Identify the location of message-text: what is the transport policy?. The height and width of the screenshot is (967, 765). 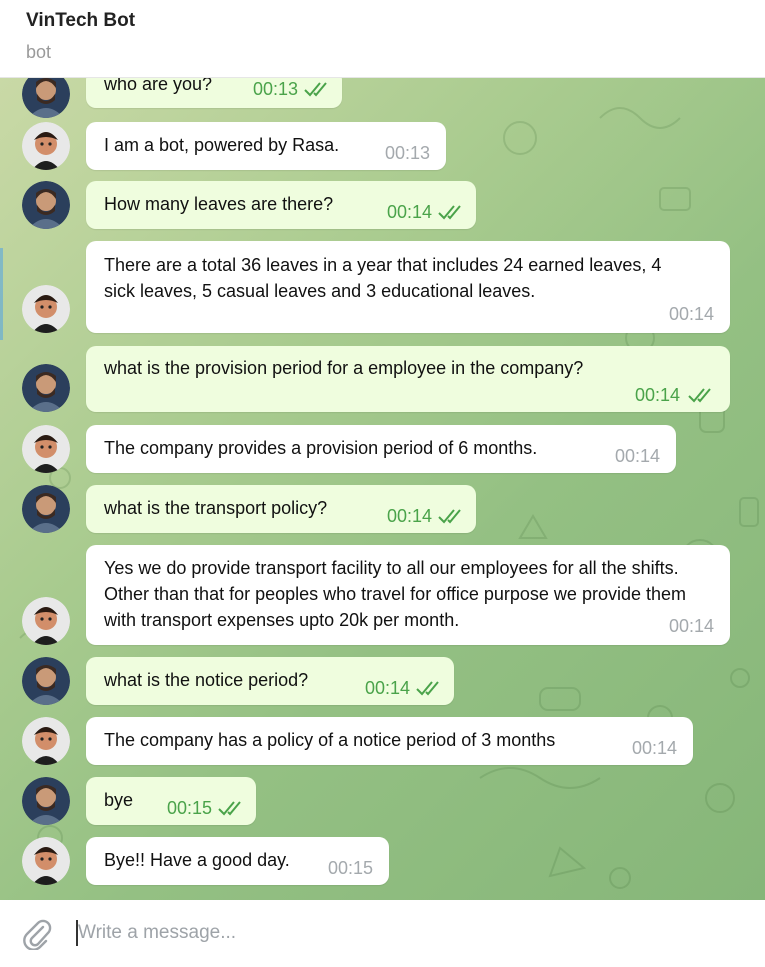
(216, 508).